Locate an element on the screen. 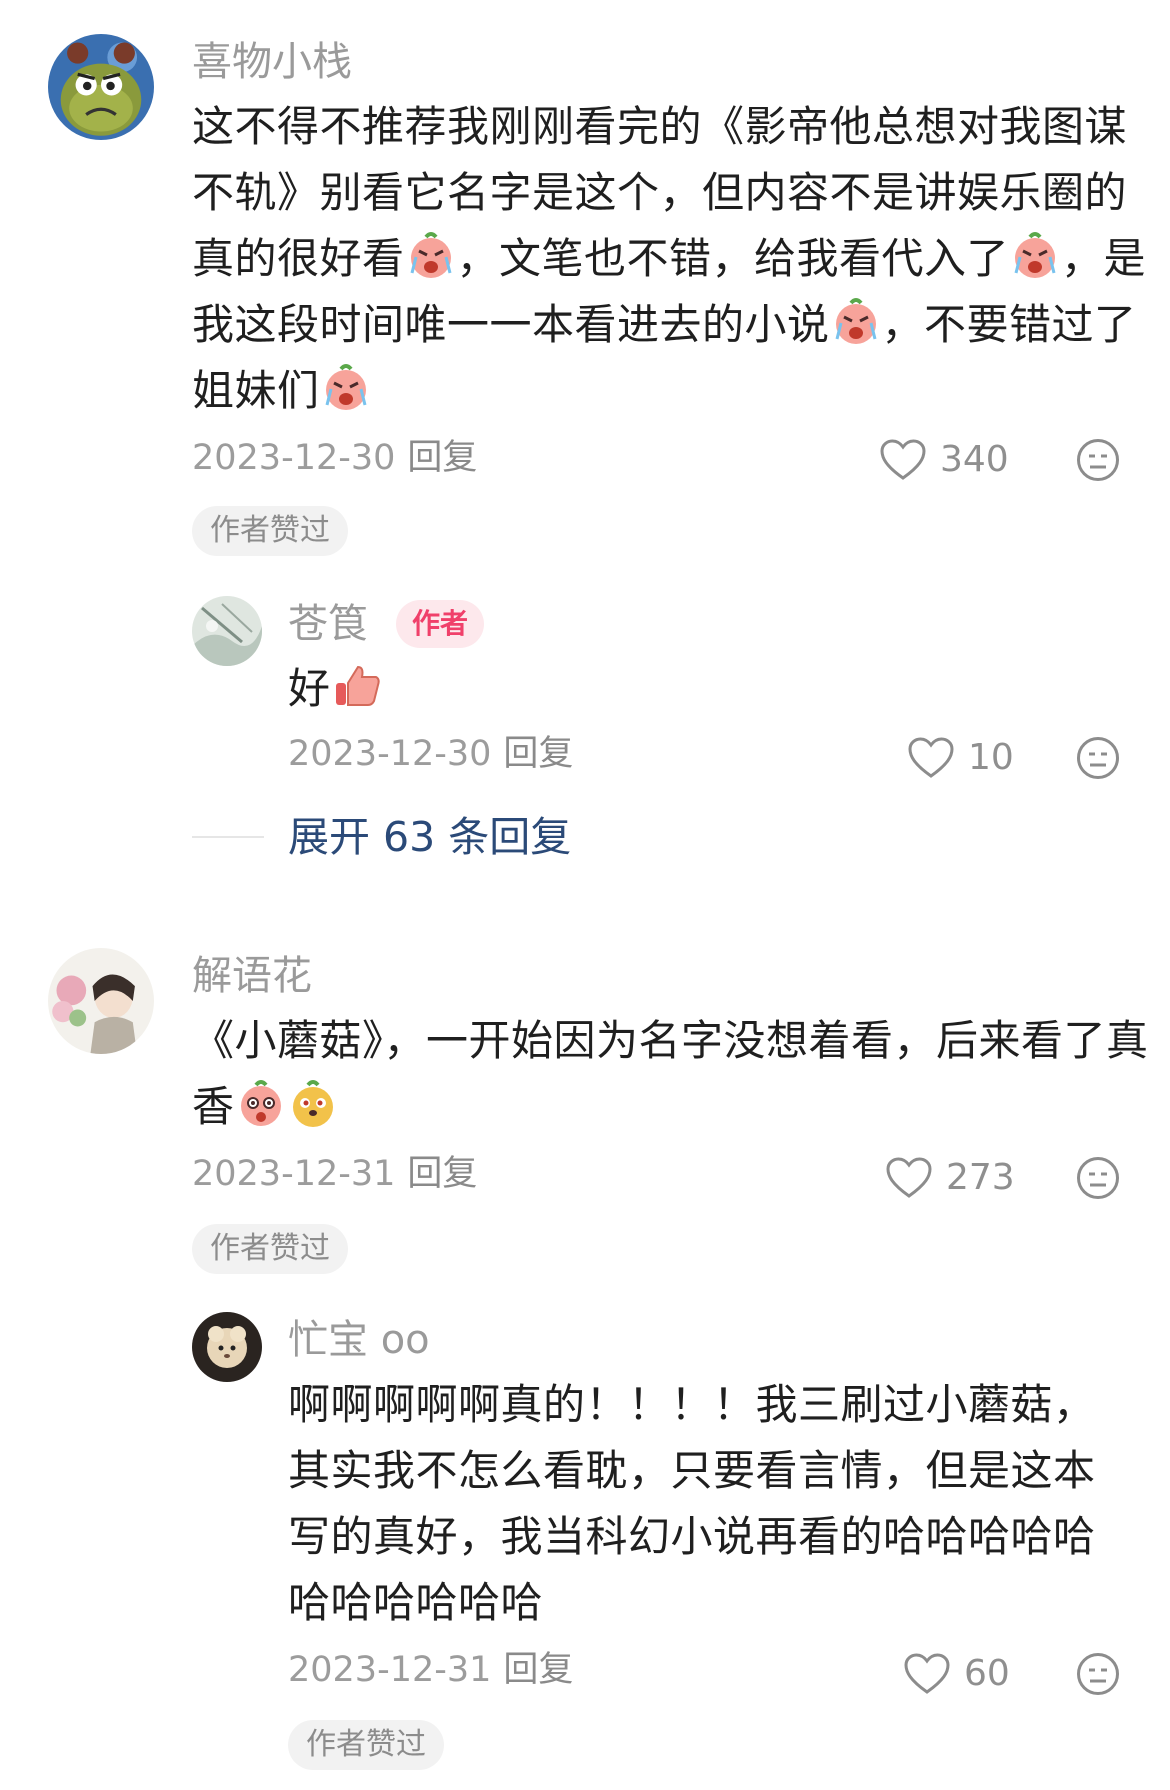  surprised-emoji-icon is located at coordinates (261, 1104).